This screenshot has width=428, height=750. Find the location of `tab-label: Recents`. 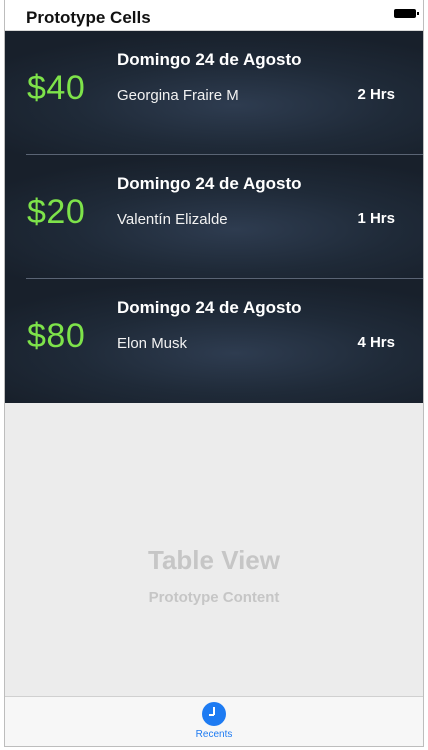

tab-label: Recents is located at coordinates (214, 734).